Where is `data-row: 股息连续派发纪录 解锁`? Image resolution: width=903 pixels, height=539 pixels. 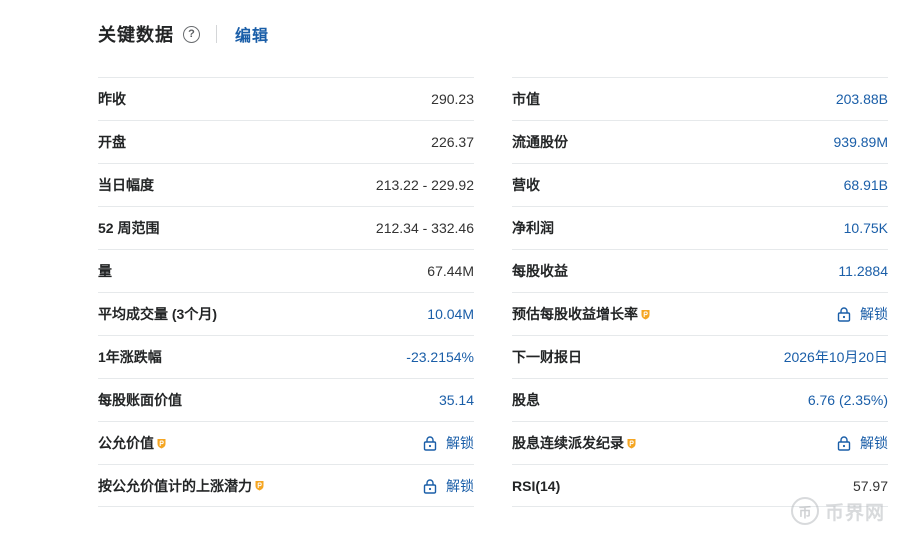
data-row: 股息连续派发纪录 解锁 is located at coordinates (700, 442).